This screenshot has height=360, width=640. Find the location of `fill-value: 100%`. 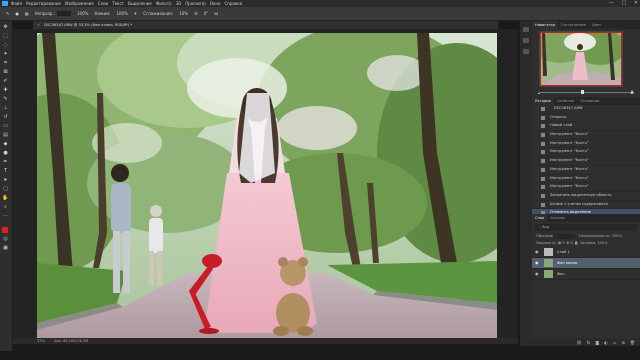

fill-value: 100% is located at coordinates (602, 243).